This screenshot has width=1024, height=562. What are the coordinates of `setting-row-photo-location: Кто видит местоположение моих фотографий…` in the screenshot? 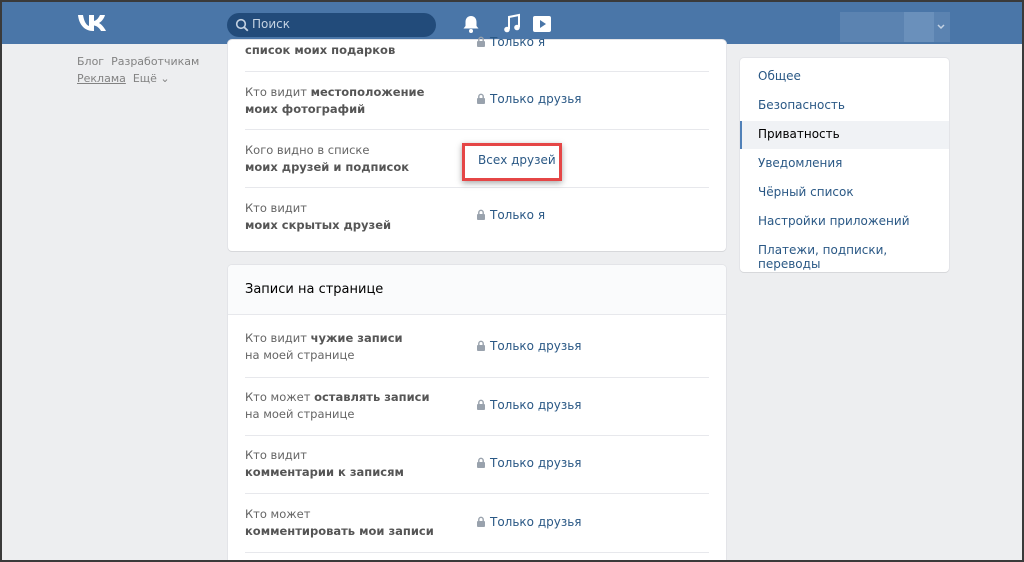 It's located at (477, 101).